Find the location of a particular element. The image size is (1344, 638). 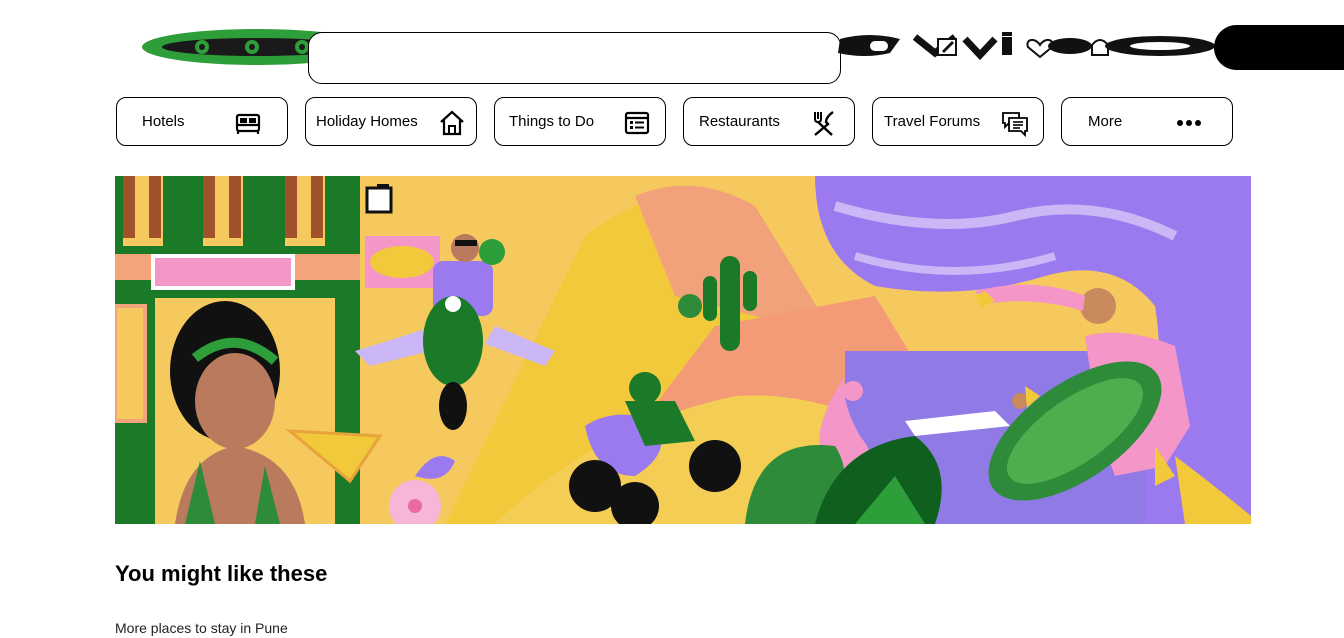

chat-bubbles-icon is located at coordinates (1015, 124).